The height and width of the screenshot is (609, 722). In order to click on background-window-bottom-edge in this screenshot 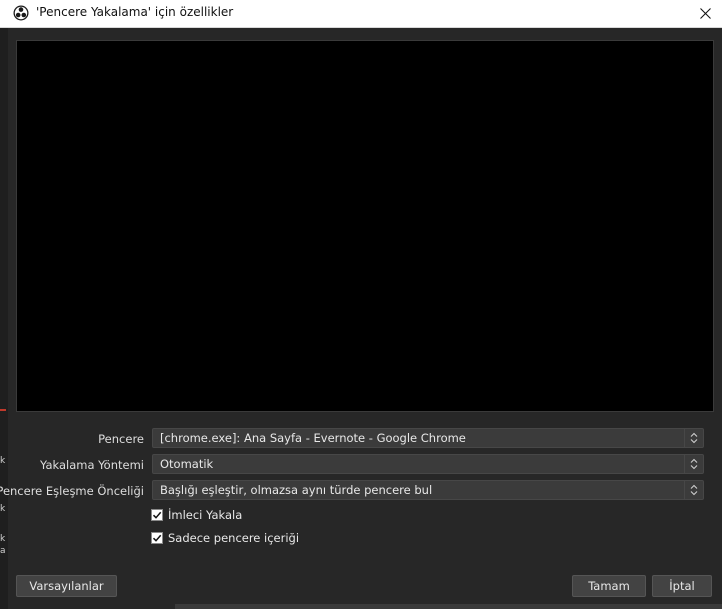, I will do `click(448, 606)`.